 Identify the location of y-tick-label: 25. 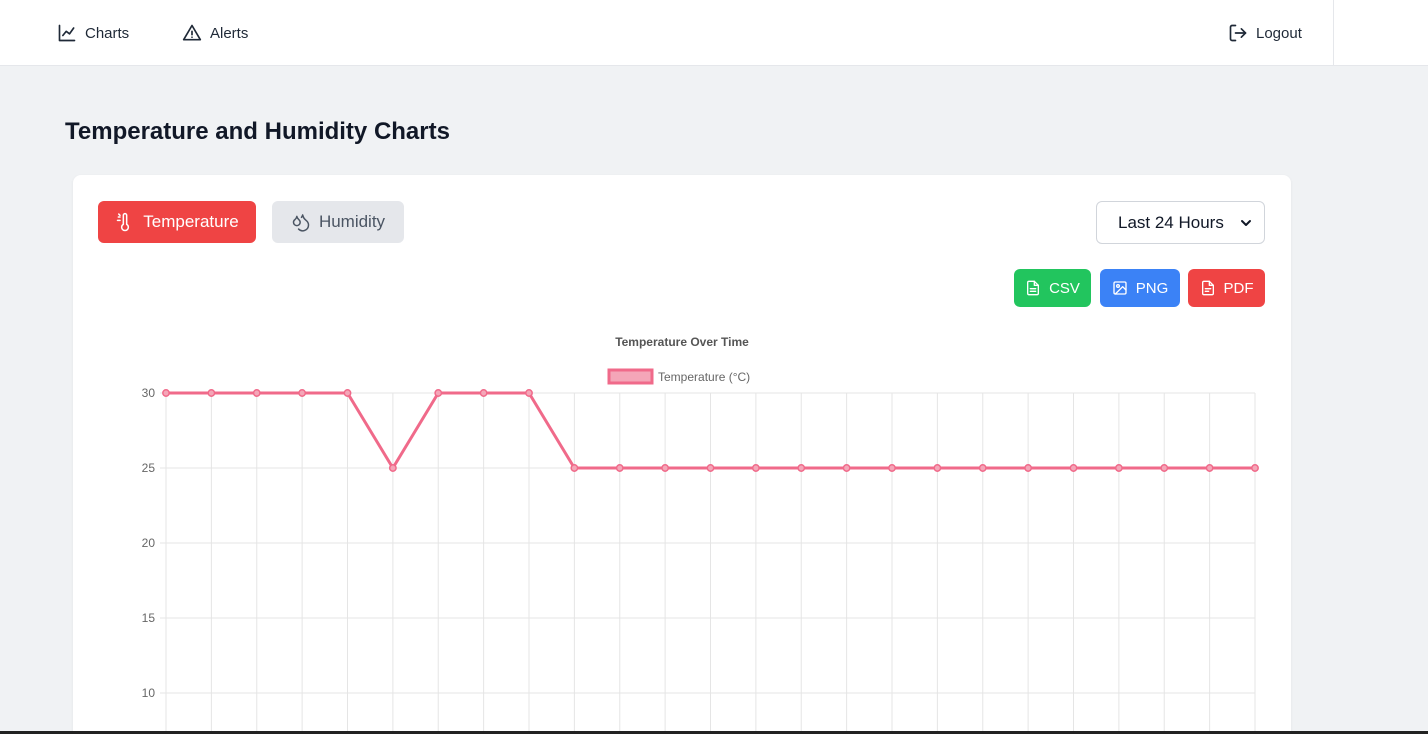
(149, 468).